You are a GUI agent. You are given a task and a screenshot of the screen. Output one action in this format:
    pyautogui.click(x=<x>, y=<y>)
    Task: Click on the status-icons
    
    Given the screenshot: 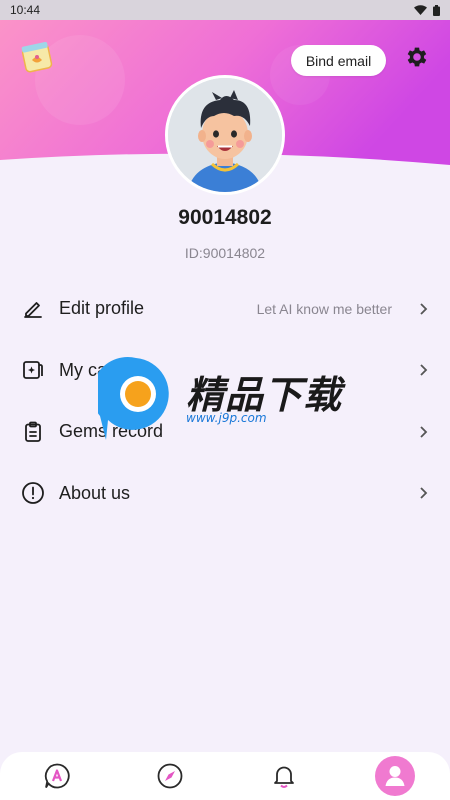 What is the action you would take?
    pyautogui.click(x=427, y=10)
    